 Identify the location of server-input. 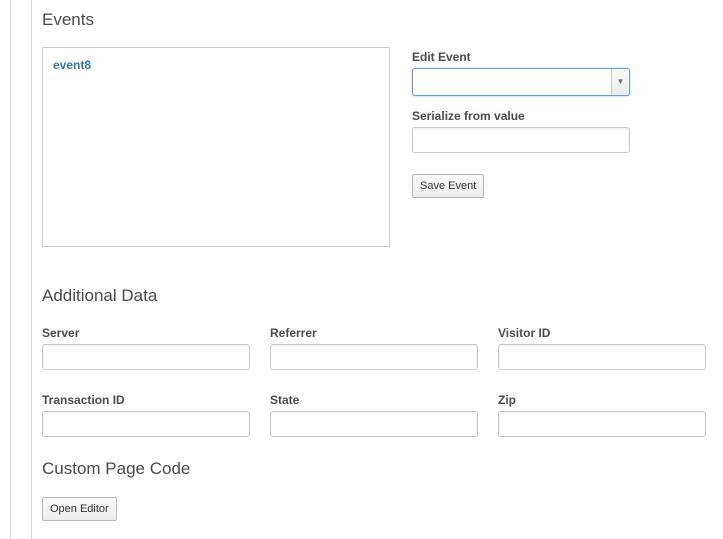
(146, 357).